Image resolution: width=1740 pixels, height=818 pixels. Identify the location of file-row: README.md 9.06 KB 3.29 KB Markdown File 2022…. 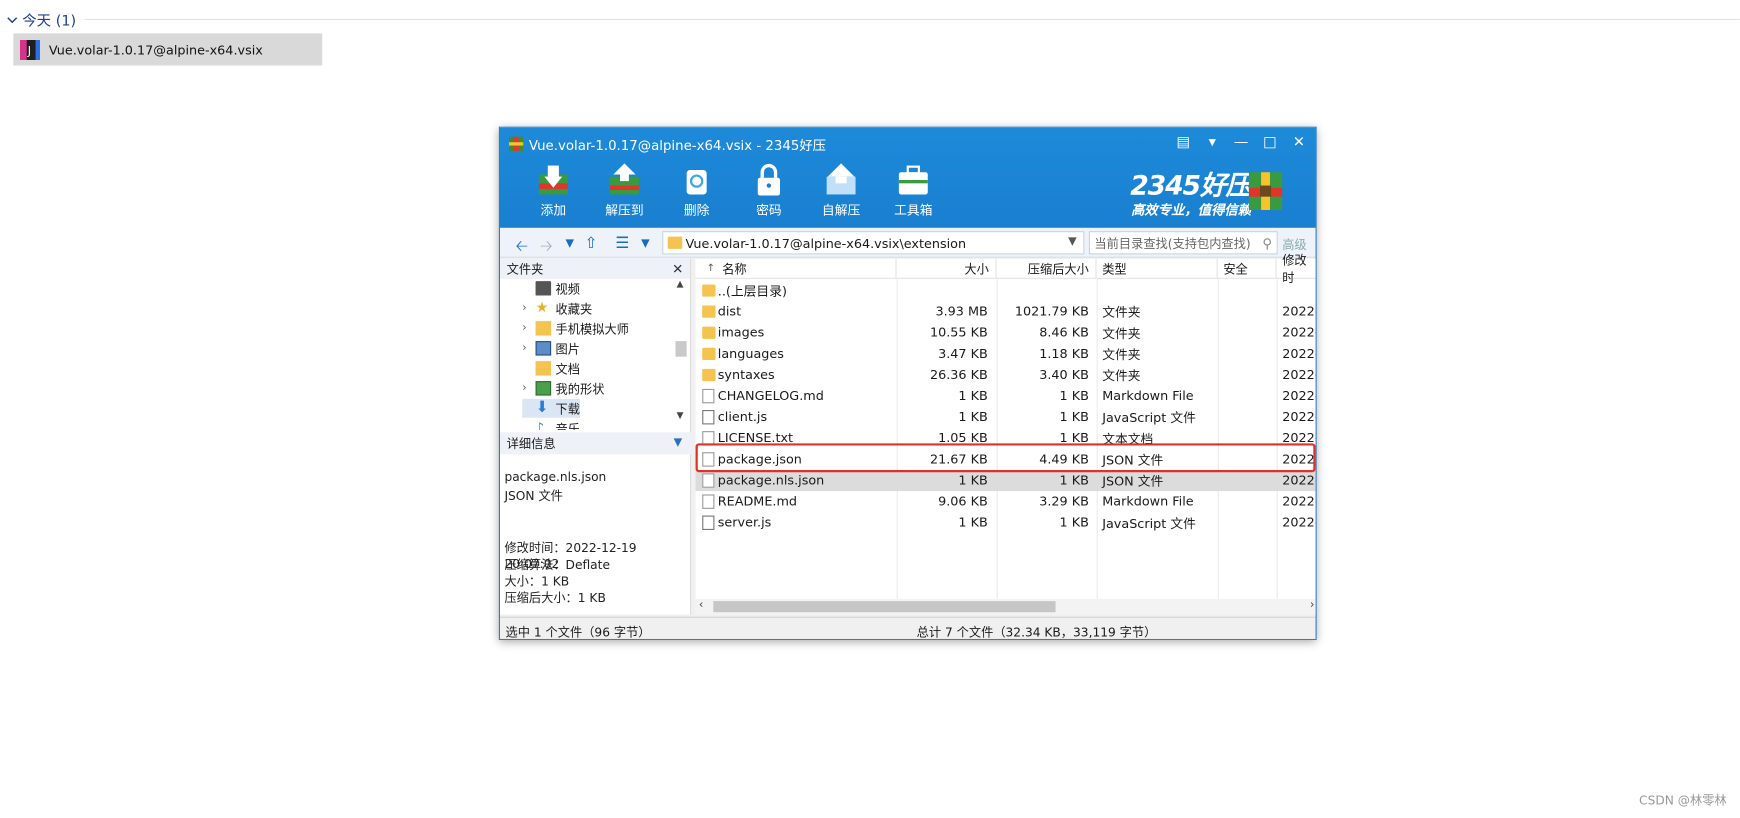
(1006, 501).